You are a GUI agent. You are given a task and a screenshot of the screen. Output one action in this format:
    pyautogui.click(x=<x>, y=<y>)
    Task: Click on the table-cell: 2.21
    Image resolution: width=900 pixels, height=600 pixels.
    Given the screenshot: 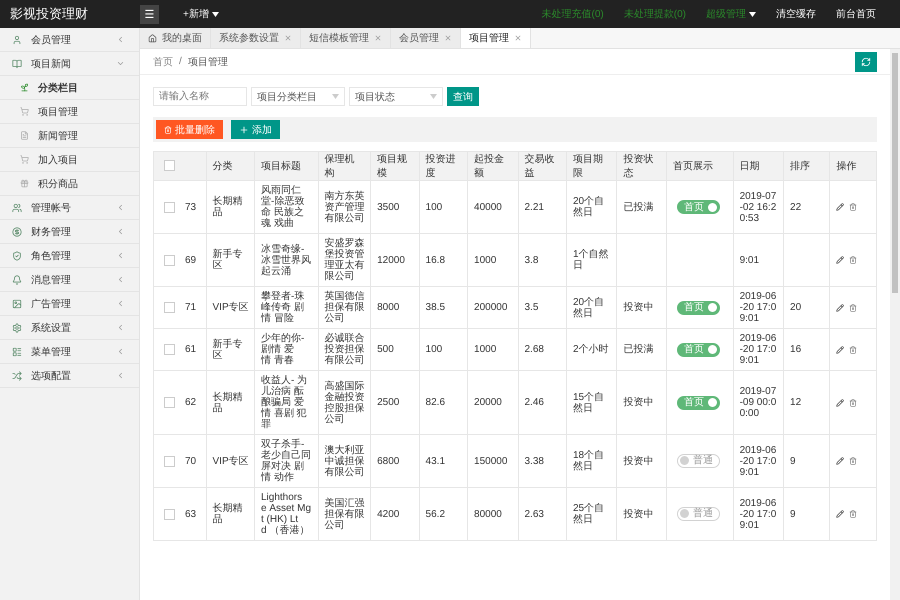 What is the action you would take?
    pyautogui.click(x=534, y=207)
    